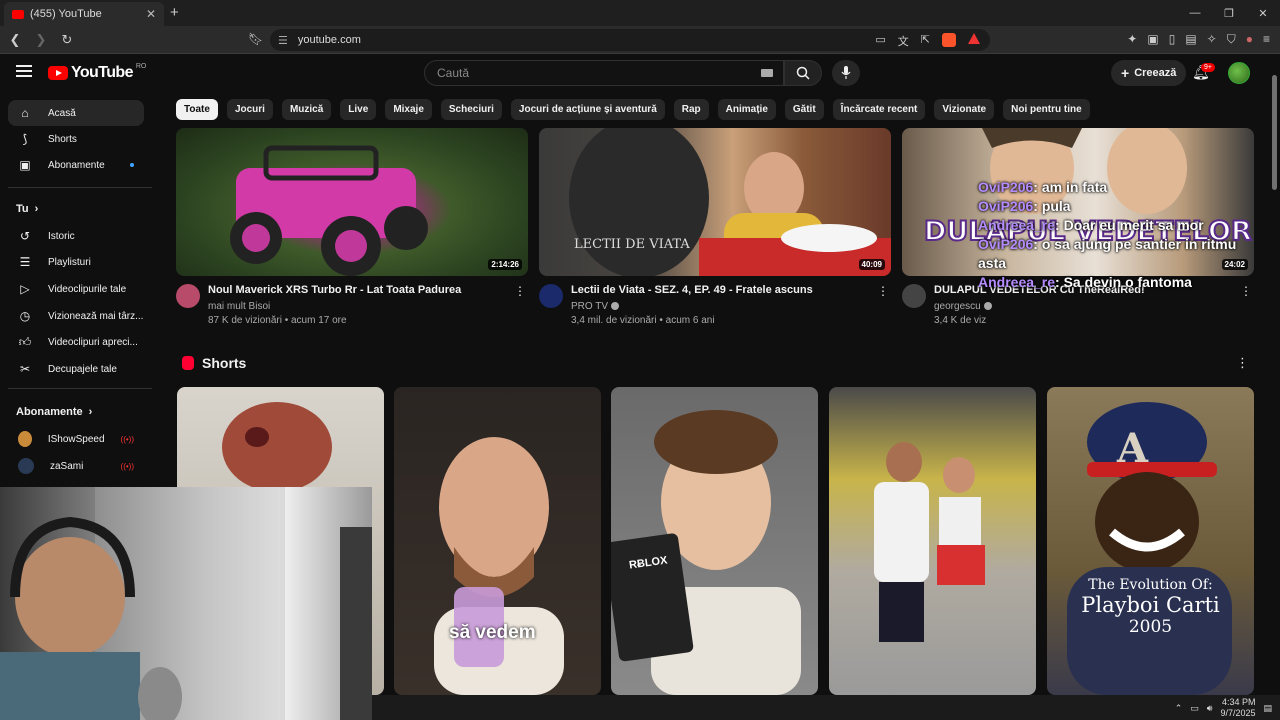  I want to click on sidebar-item-shorts: ⟆ Shorts, so click(76, 139).